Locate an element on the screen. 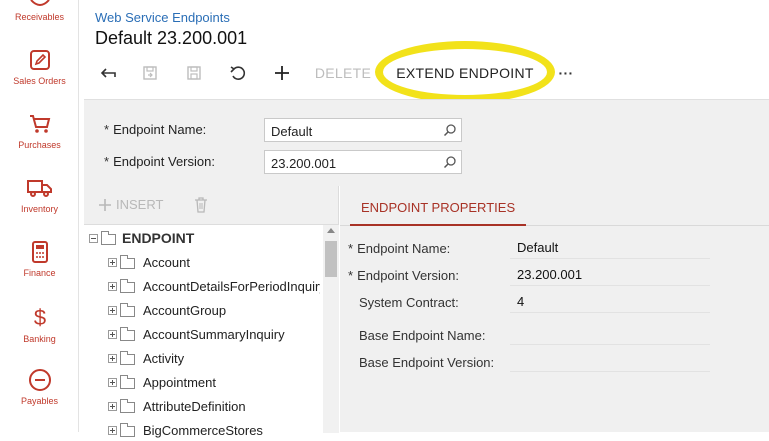  endpoint-name-value: Default is located at coordinates (292, 131).